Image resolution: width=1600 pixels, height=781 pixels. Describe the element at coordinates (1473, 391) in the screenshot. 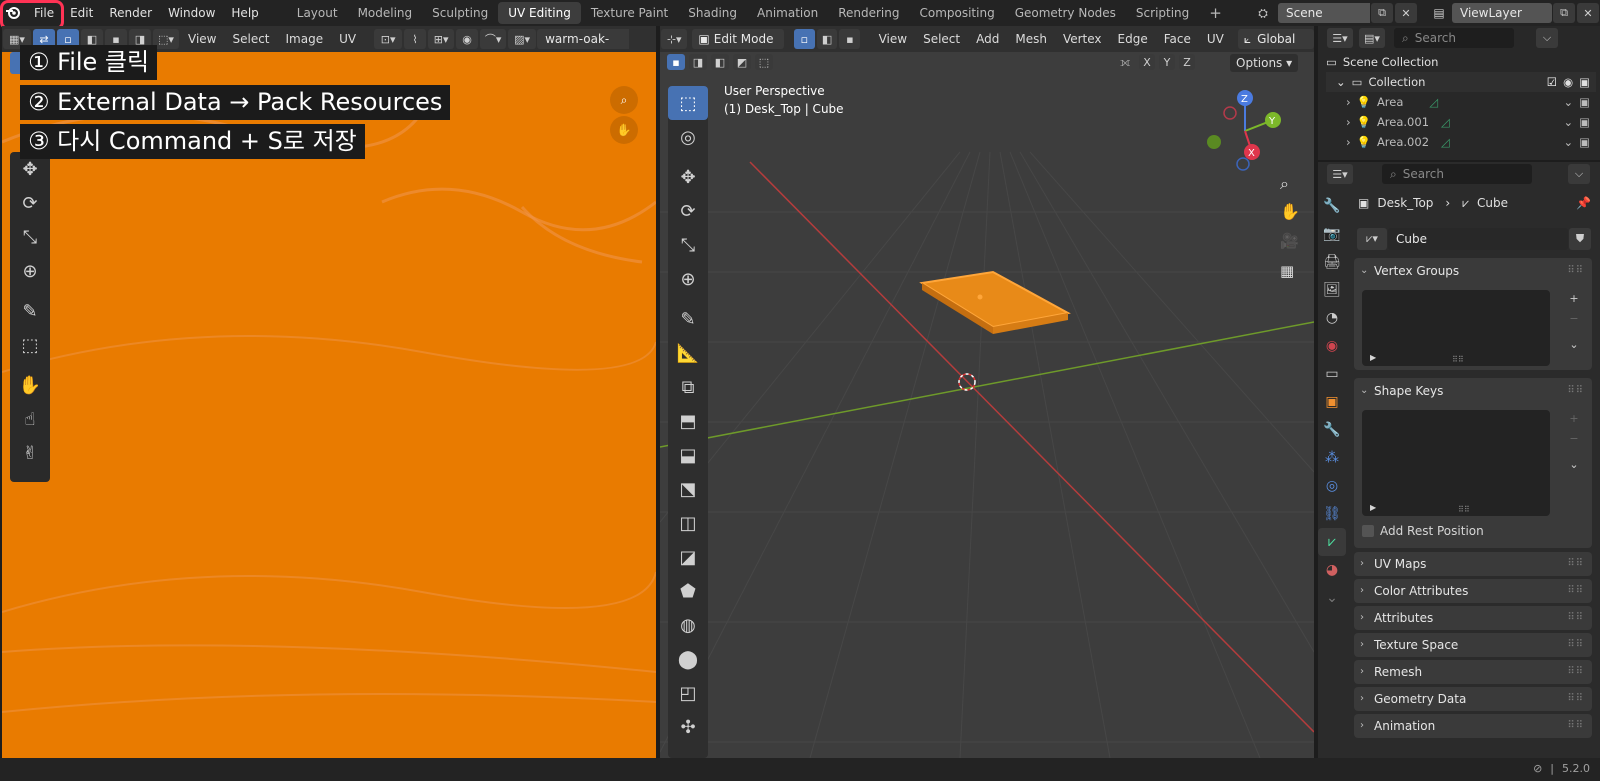

I see `shape-keys-header: ⌄ Shape Keys ⠿⠿` at that location.